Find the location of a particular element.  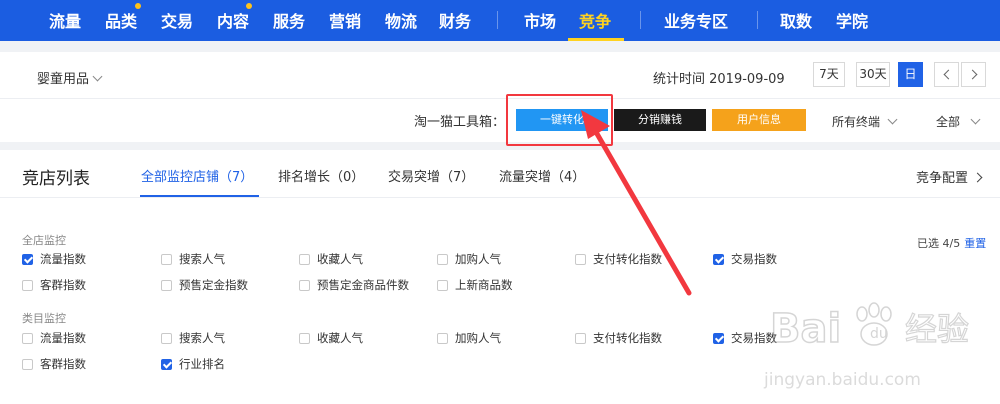

checkbox-cat-cart-popularity: 加购人气 is located at coordinates (469, 338).